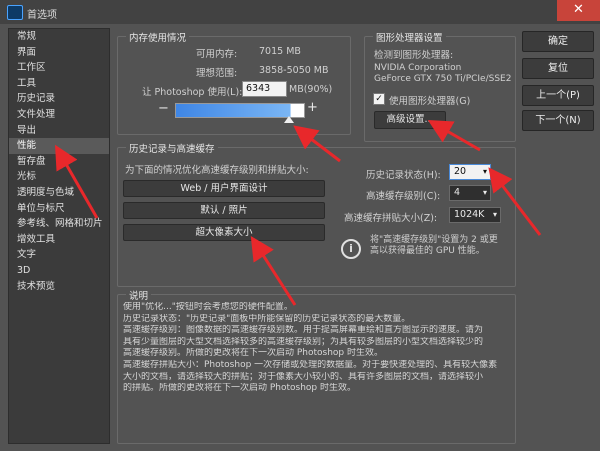 The width and height of the screenshot is (600, 451). What do you see at coordinates (77, 181) in the screenshot?
I see `arrow-to-performance` at bounding box center [77, 181].